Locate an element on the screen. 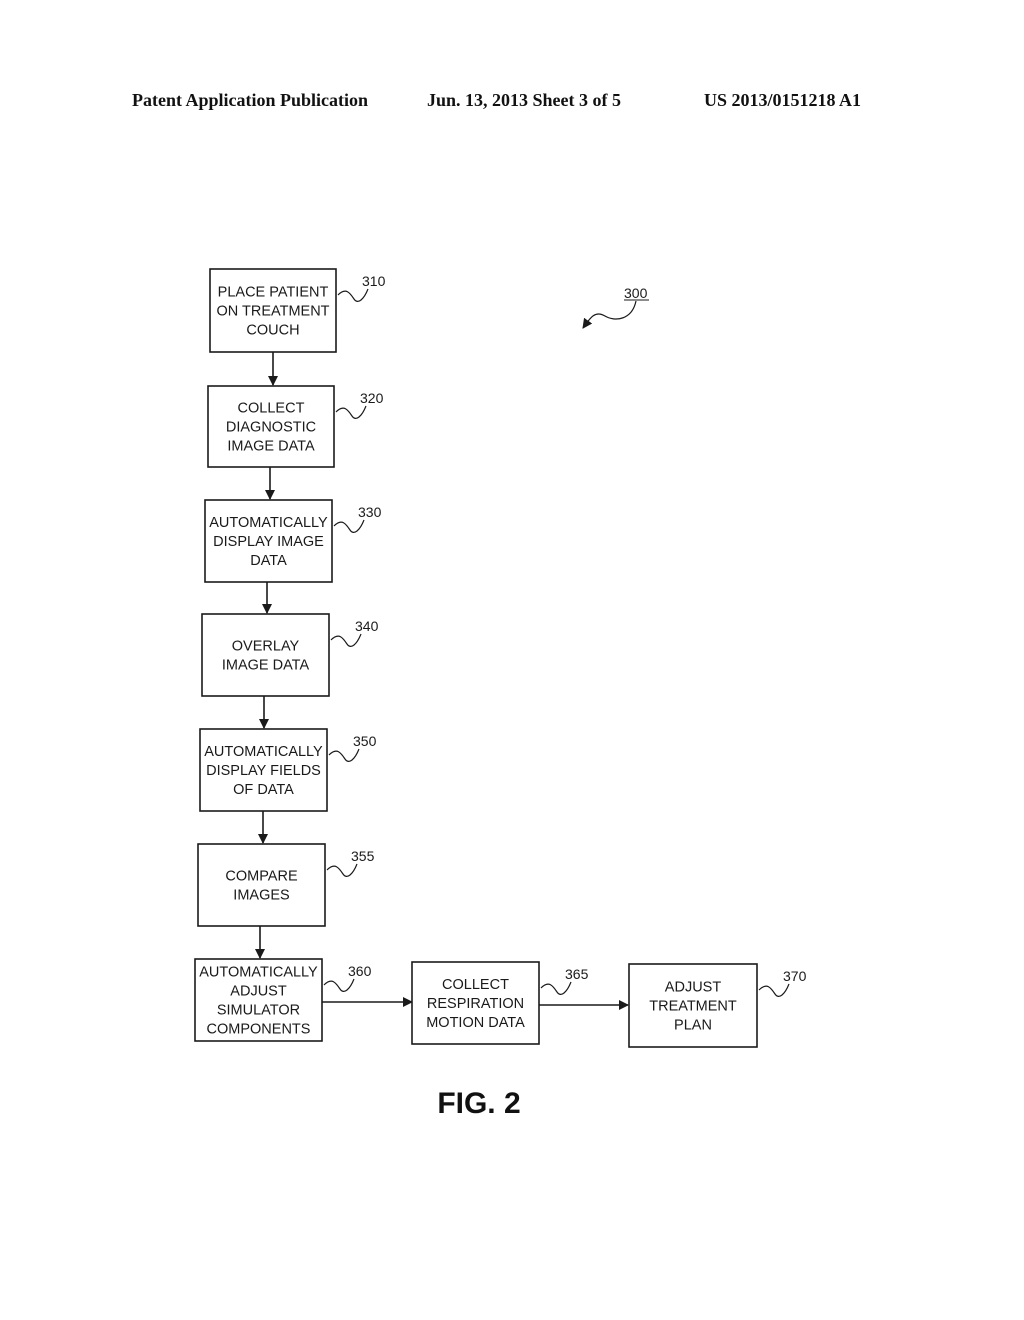  step-365: COLLECT RESPIRATION MOTION DATA 365 is located at coordinates (500, 1003).